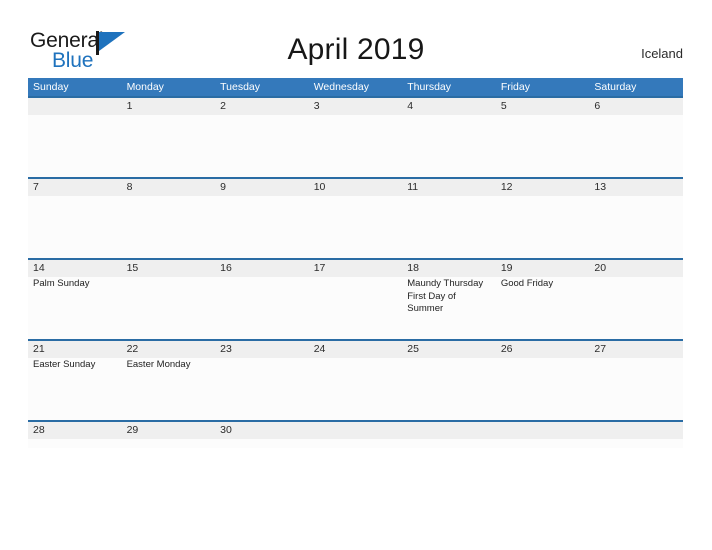 The width and height of the screenshot is (712, 550). What do you see at coordinates (158, 364) in the screenshot?
I see `day-events: Easter Monday` at bounding box center [158, 364].